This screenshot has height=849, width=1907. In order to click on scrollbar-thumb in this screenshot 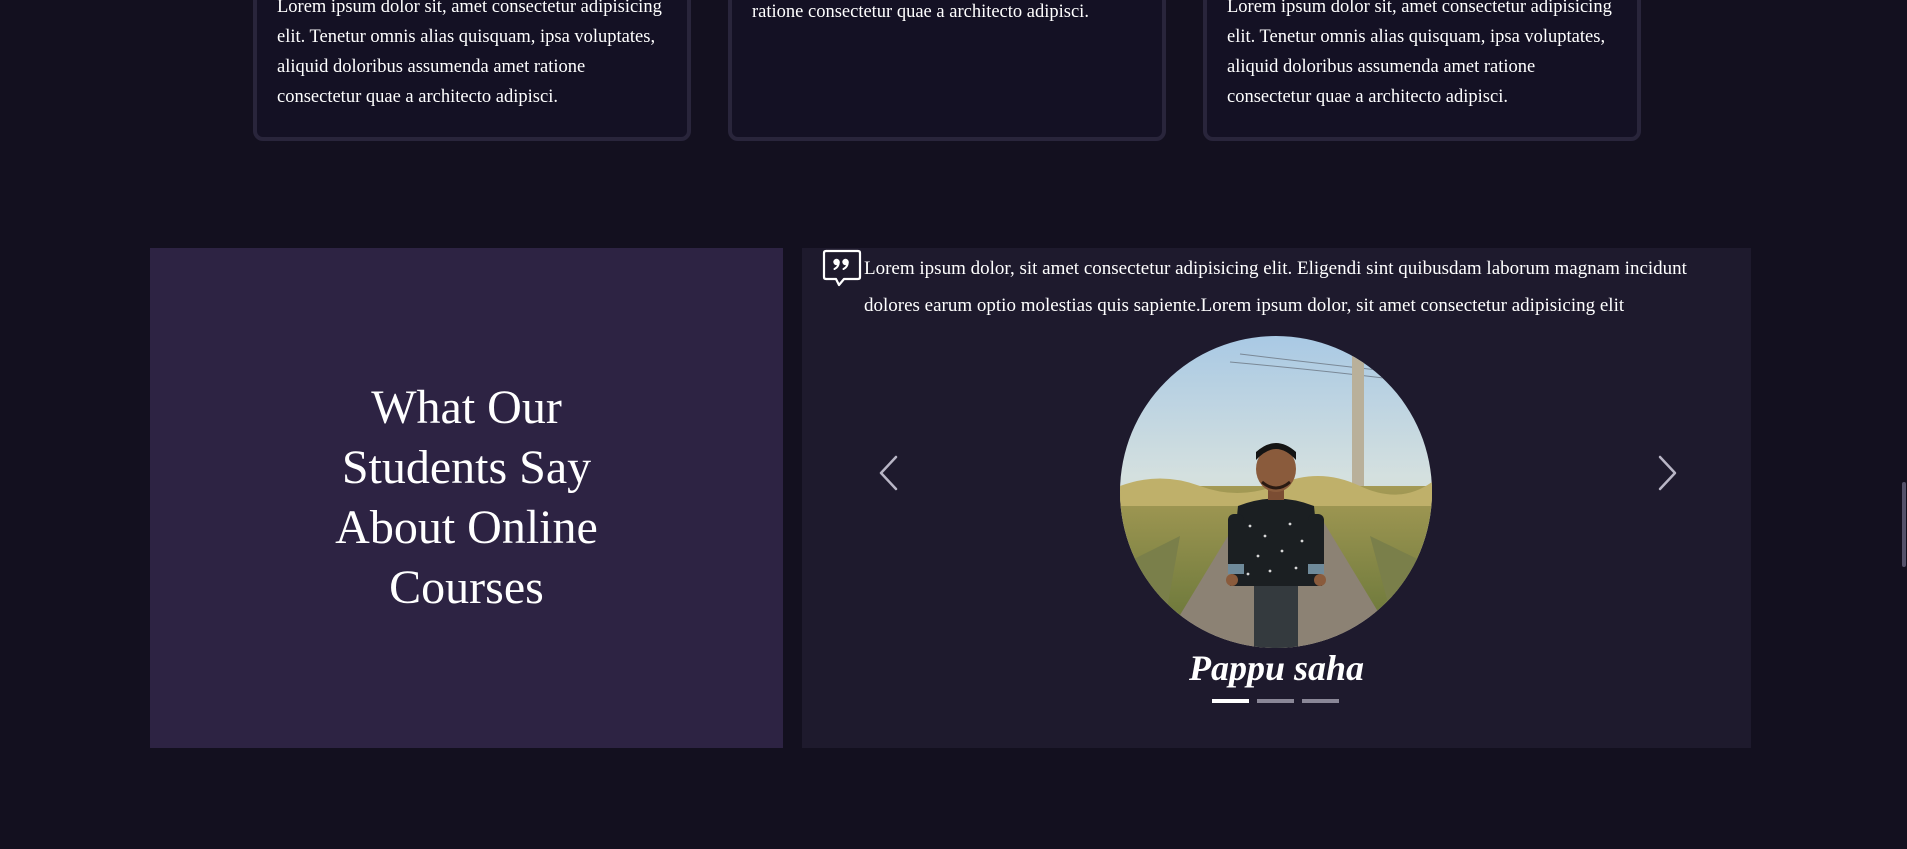, I will do `click(1904, 524)`.